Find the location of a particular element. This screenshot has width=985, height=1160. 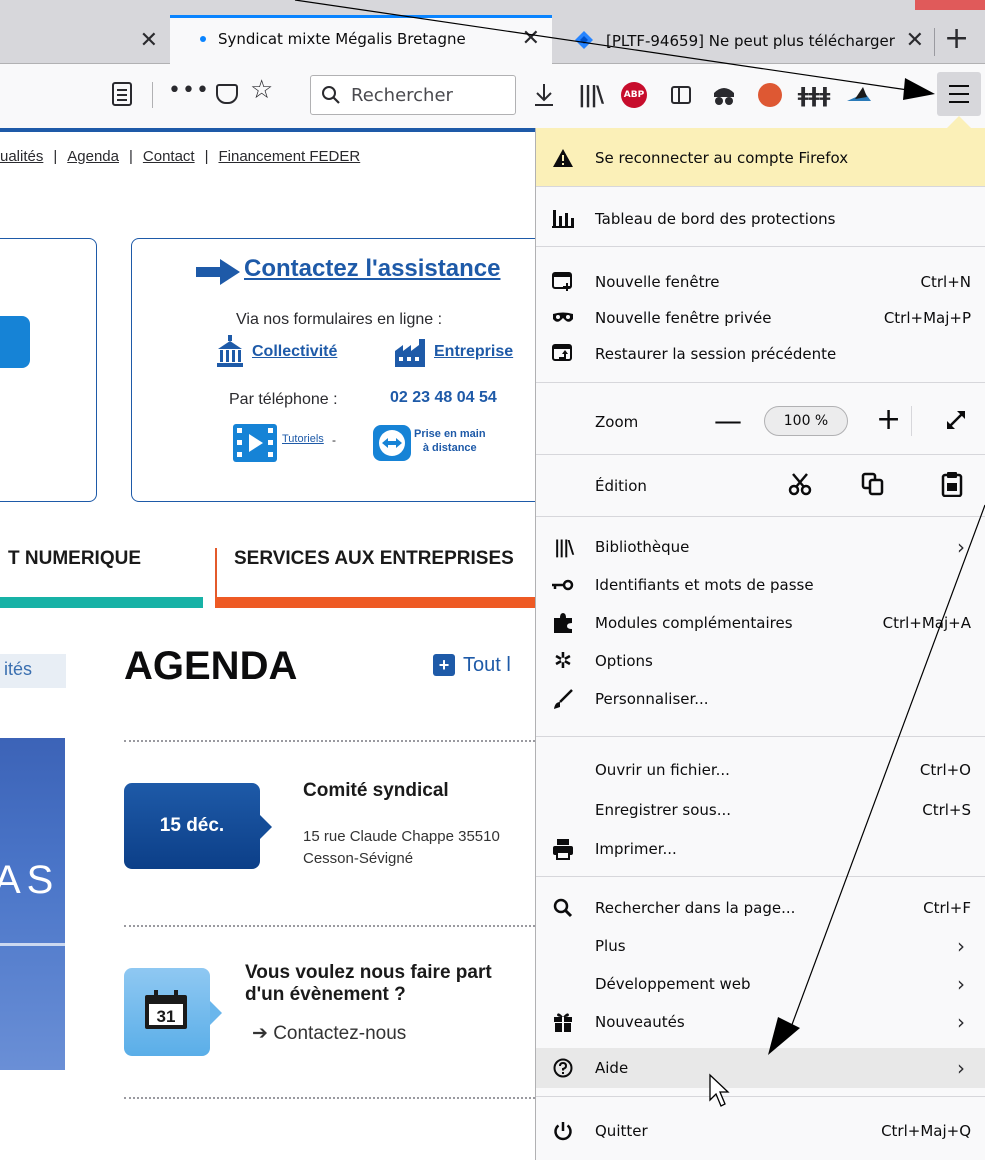

collectivite-link: Collectivité is located at coordinates (294, 352).